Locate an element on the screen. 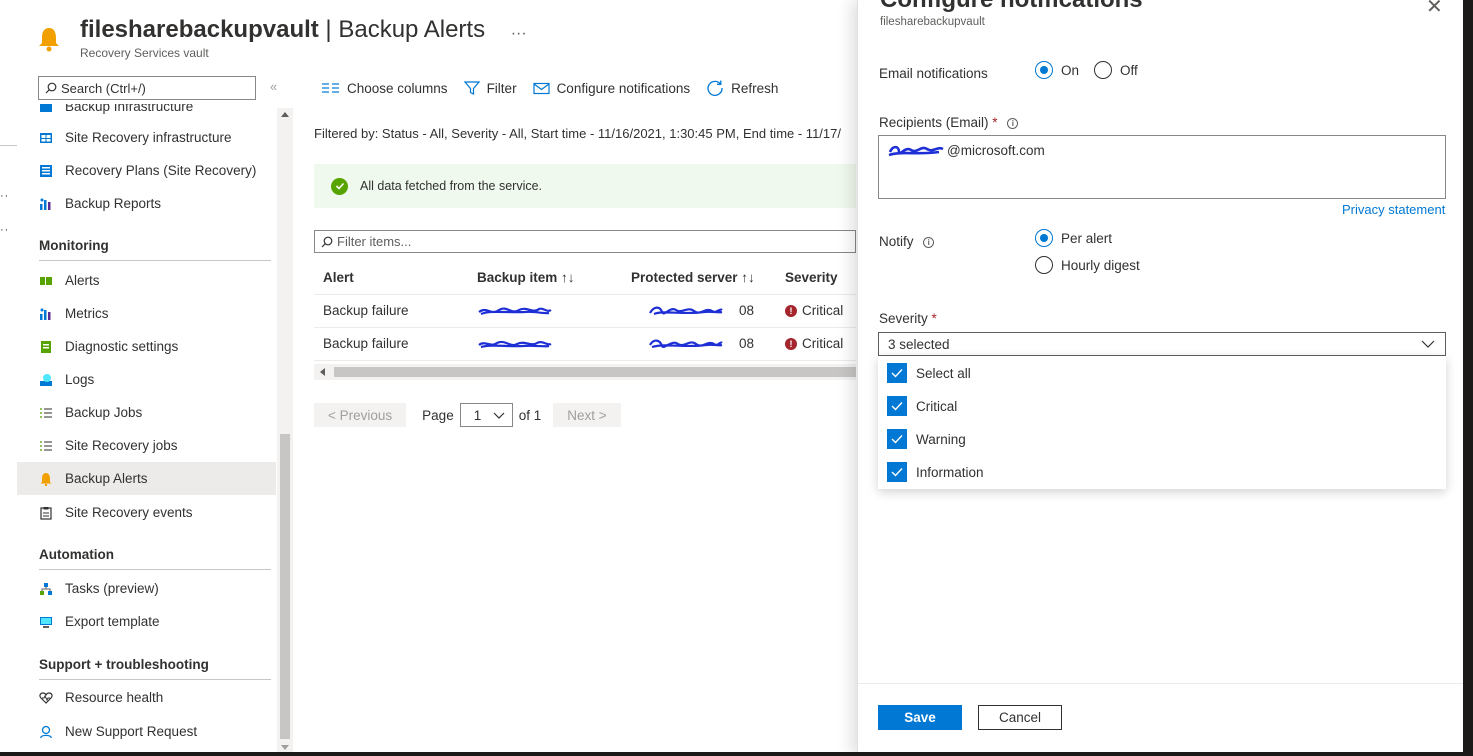 This screenshot has width=1473, height=756. vault-name: filesharebackupvault is located at coordinates (199, 29).